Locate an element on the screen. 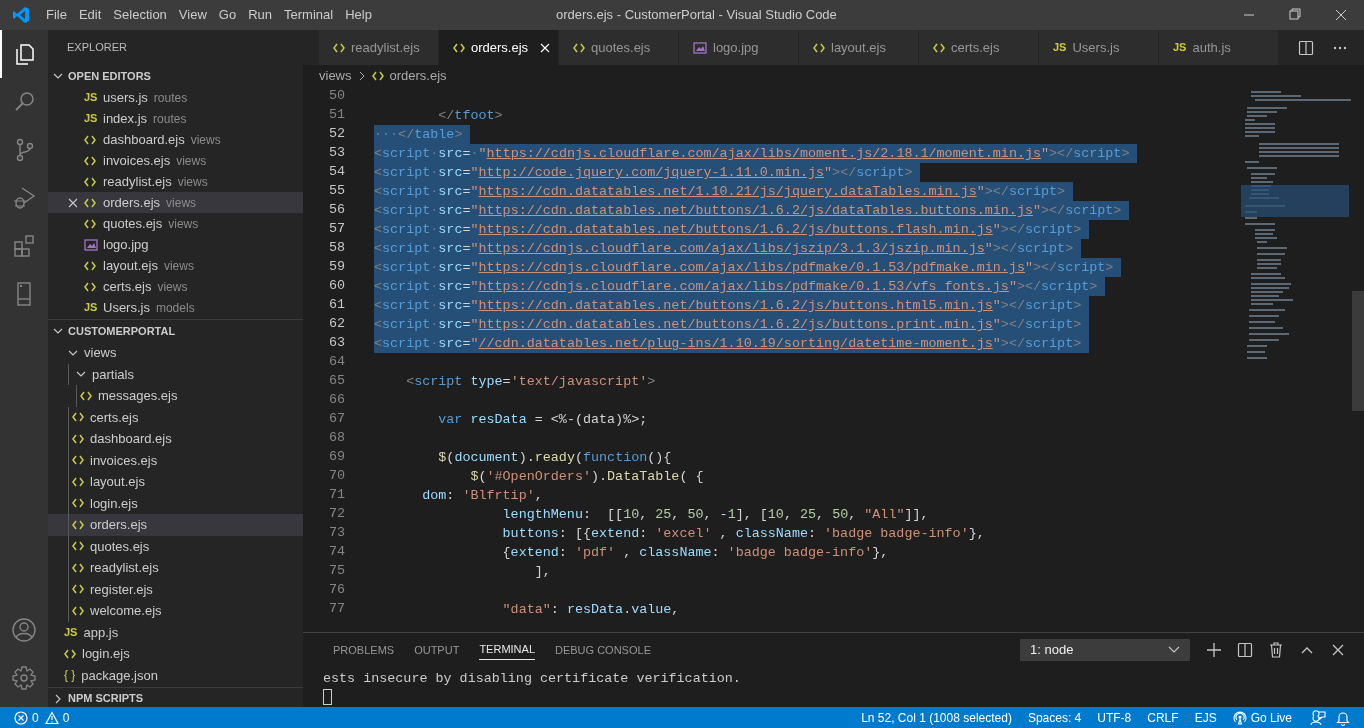 This screenshot has width=1364, height=728. problems-indicator: 0 0 is located at coordinates (35, 717).